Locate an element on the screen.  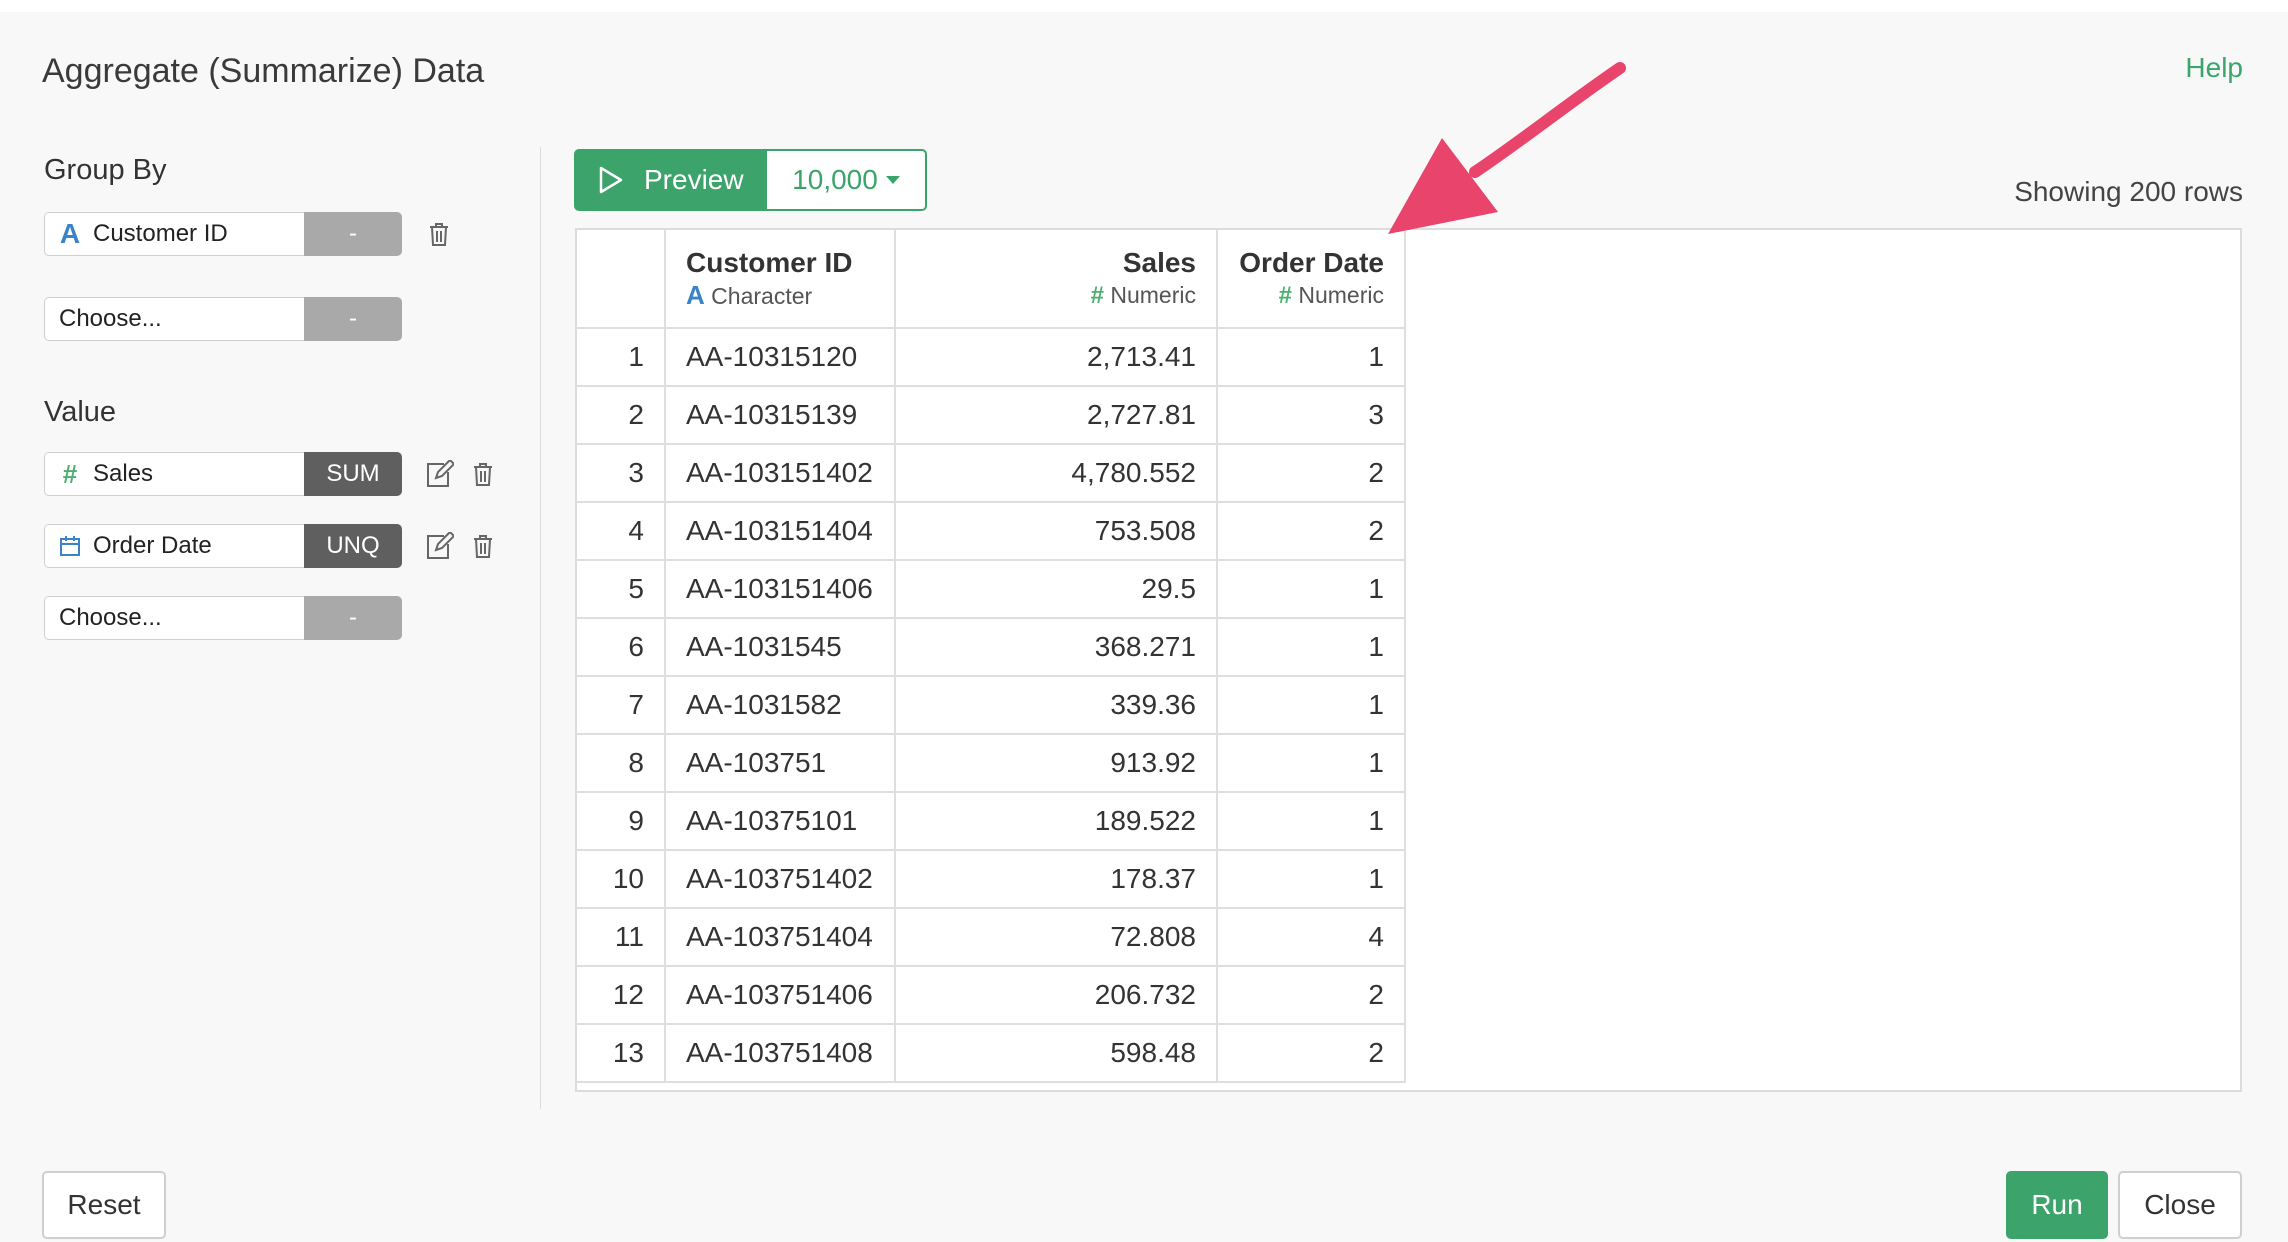
row-index: 1 is located at coordinates (621, 357).